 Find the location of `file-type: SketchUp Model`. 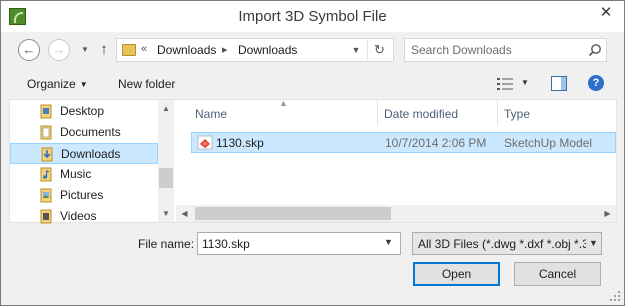

file-type: SketchUp Model is located at coordinates (548, 143).